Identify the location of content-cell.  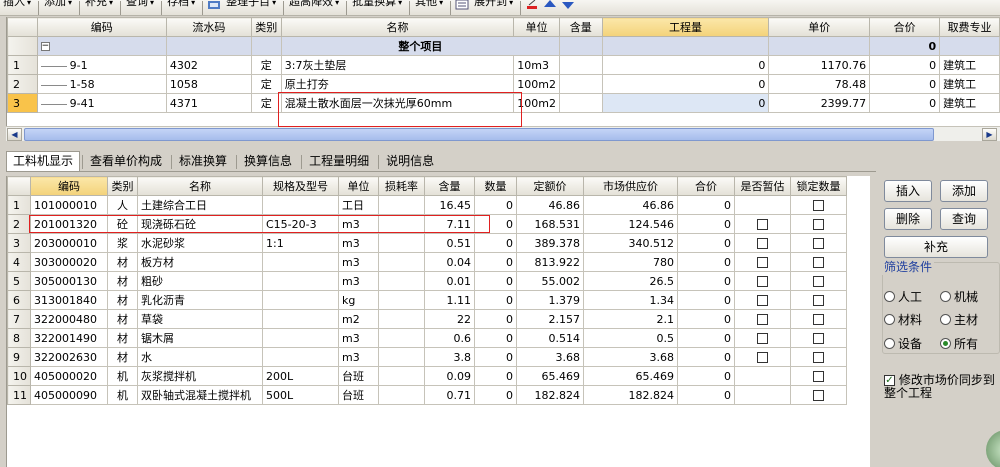
(580, 84).